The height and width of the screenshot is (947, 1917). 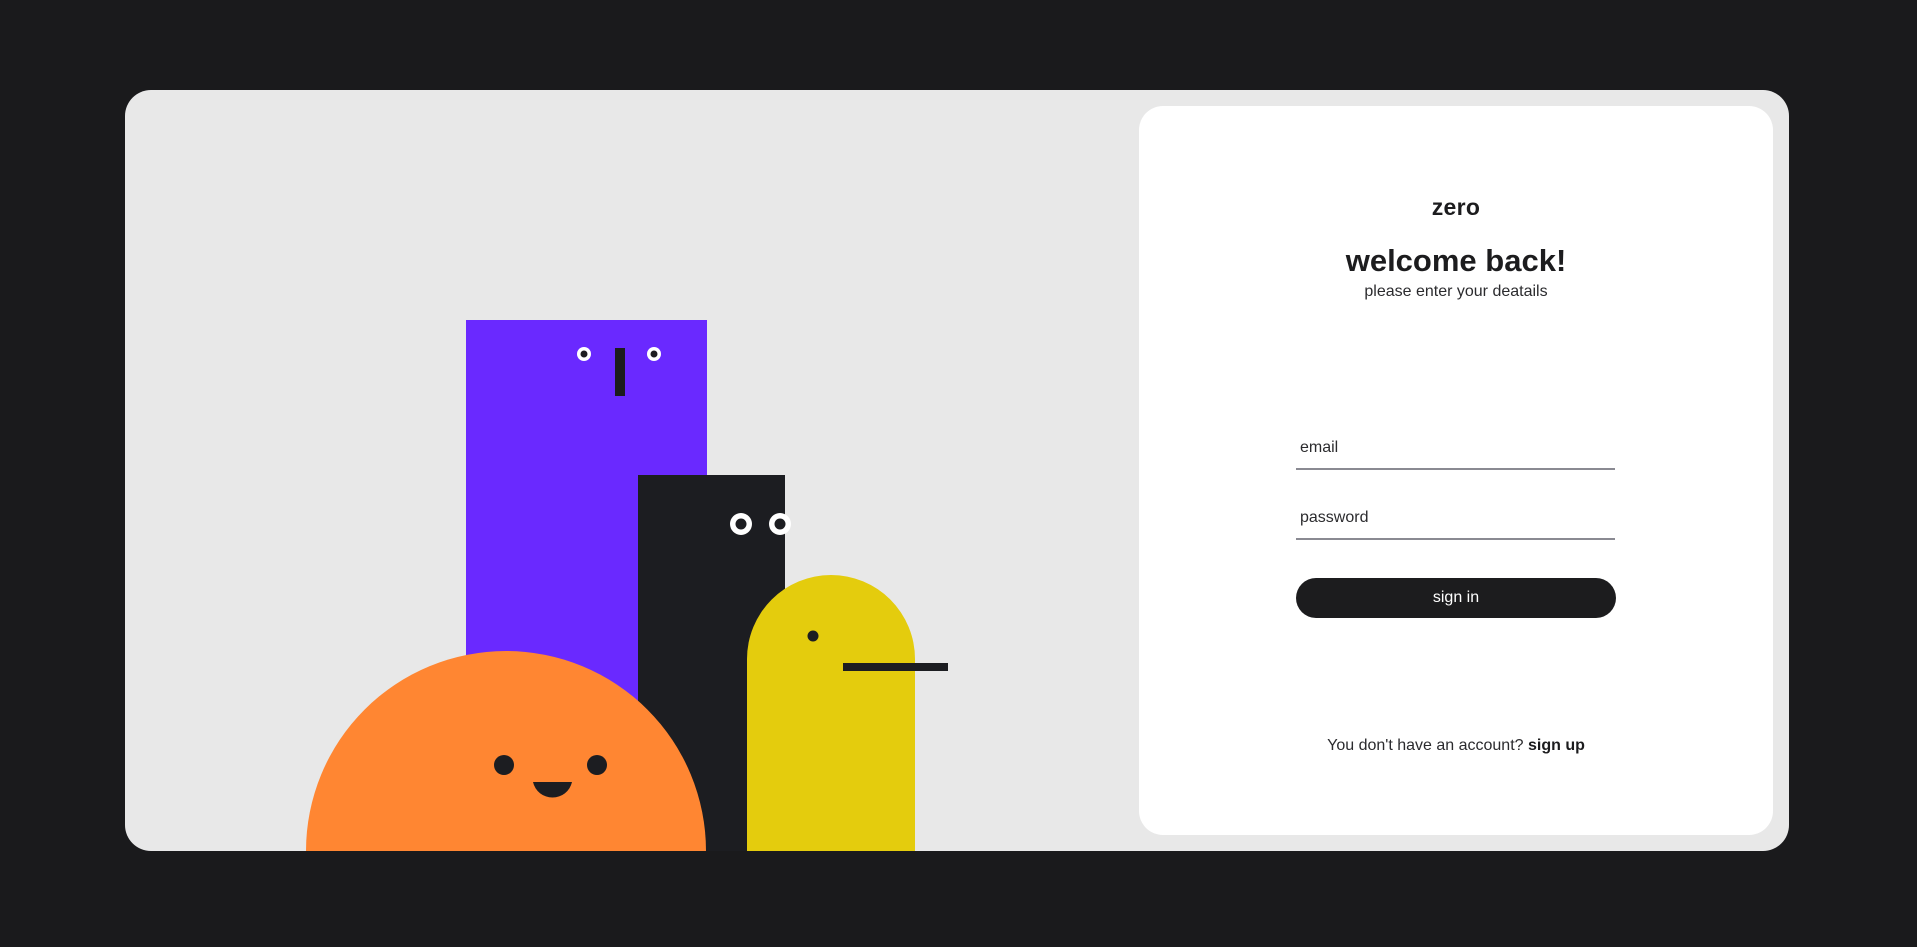 What do you see at coordinates (895, 667) in the screenshot?
I see `yellow-beak` at bounding box center [895, 667].